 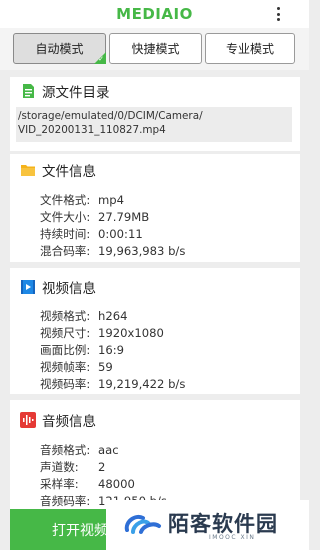 I want to click on folder-icon, so click(x=28, y=170).